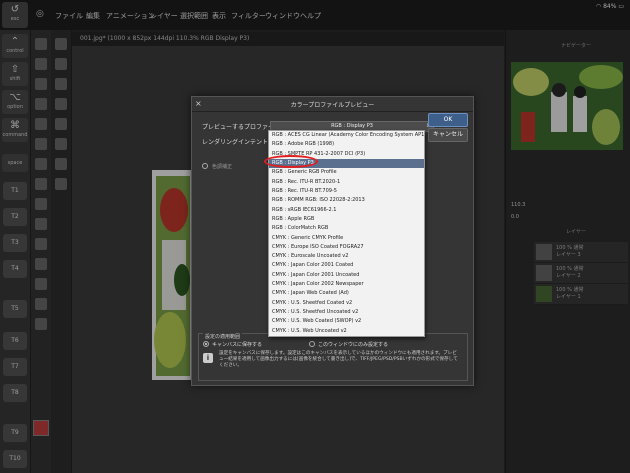 The height and width of the screenshot is (473, 630). Describe the element at coordinates (206, 344) in the screenshot. I see `save-to-canvas-radio` at that location.